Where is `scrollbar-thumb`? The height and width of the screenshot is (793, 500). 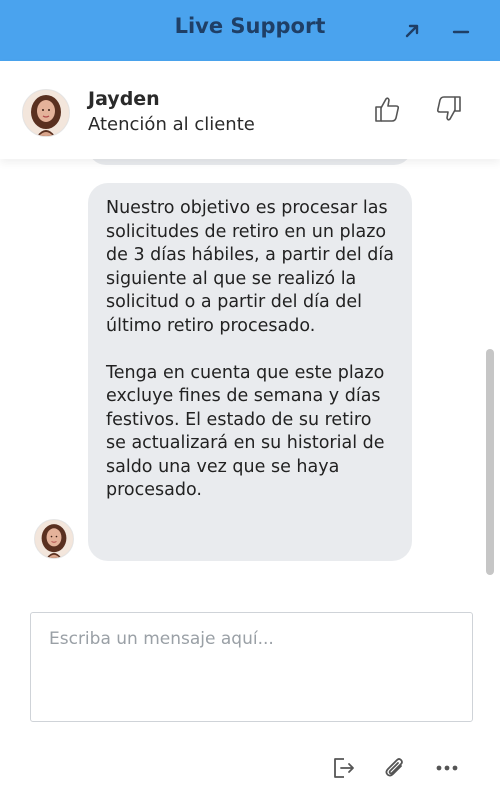 scrollbar-thumb is located at coordinates (490, 462).